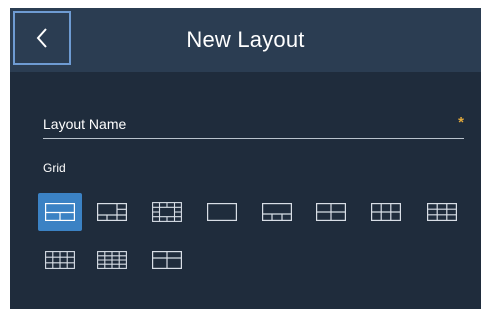 This screenshot has height=309, width=481. I want to click on layout-4x4-icon, so click(112, 260).